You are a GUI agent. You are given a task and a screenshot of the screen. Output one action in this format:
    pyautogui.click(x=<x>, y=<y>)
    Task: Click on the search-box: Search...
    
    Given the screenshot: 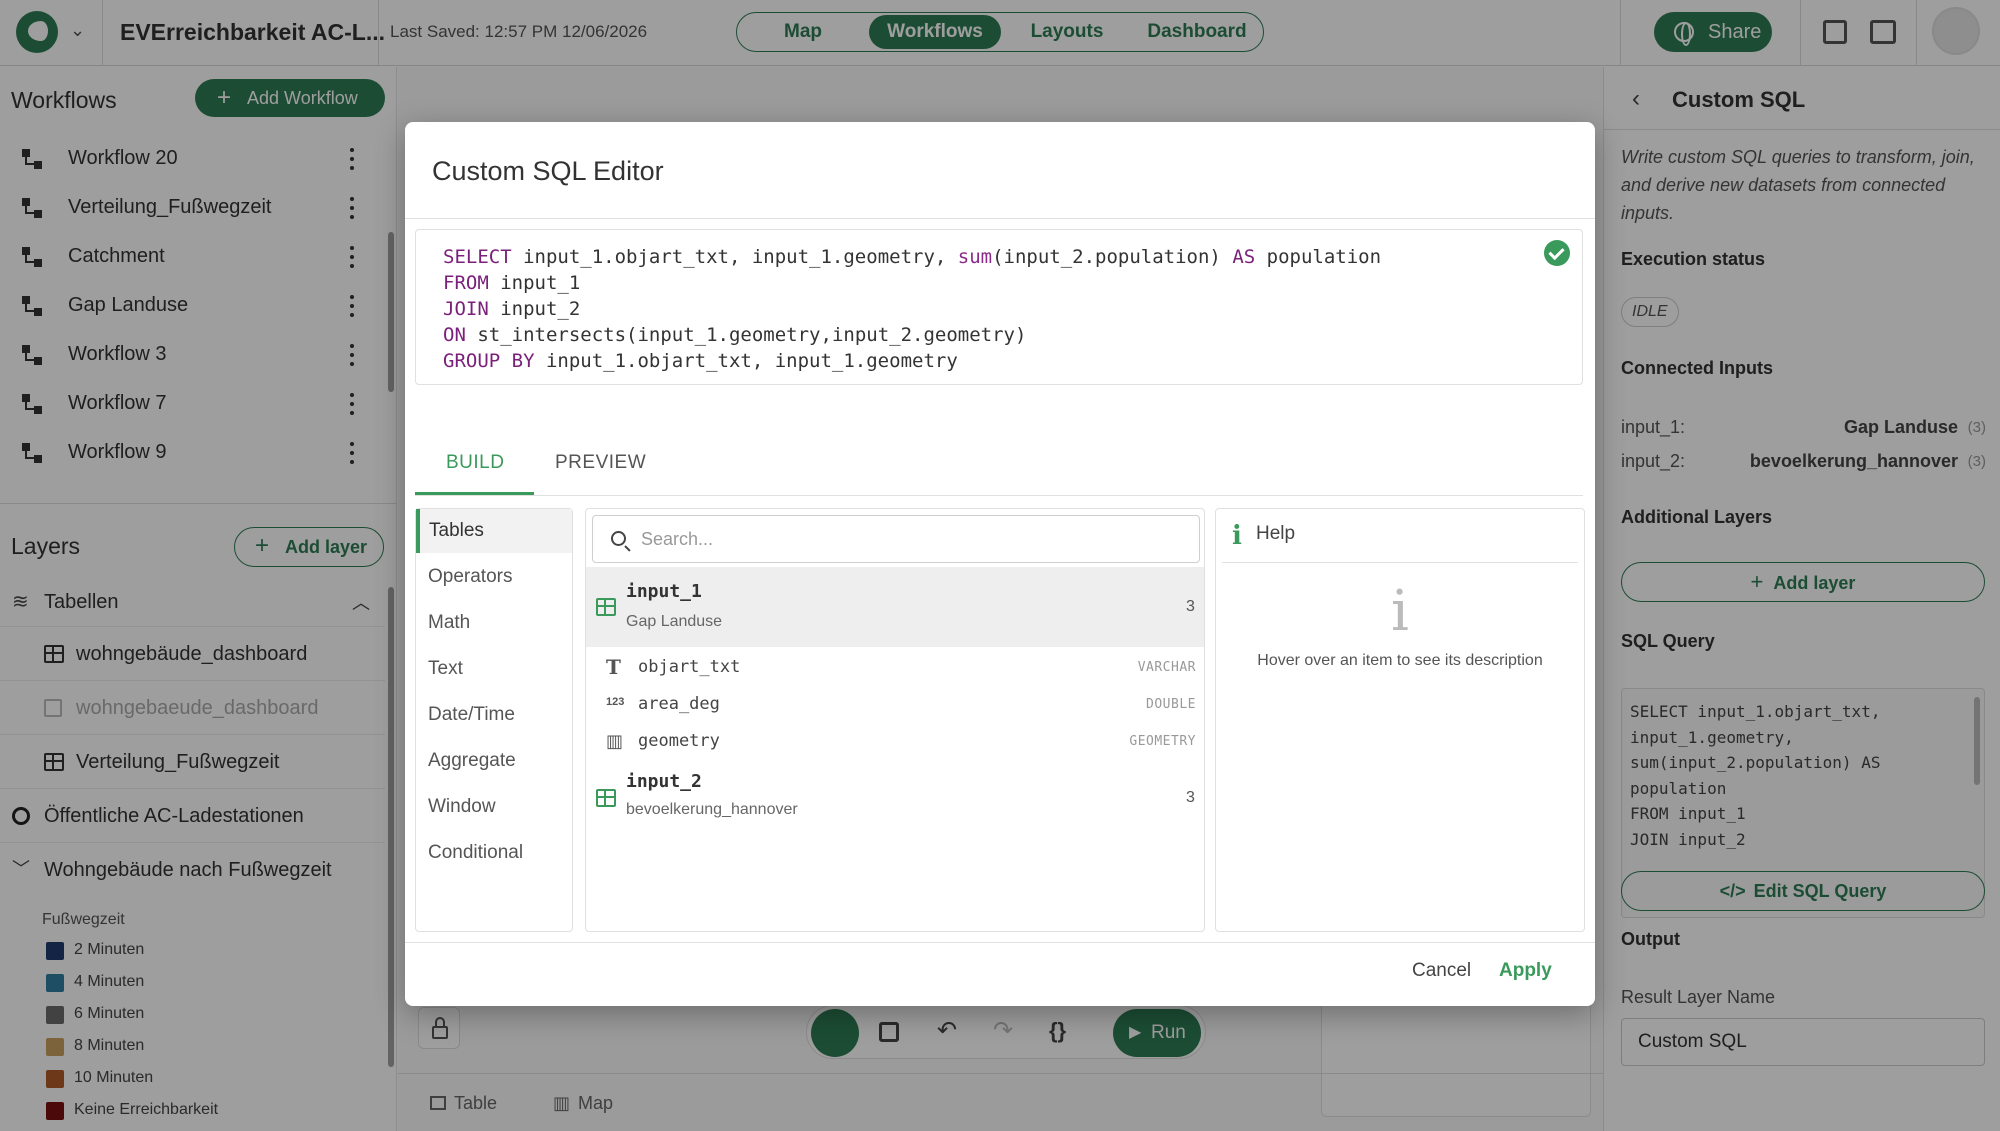 What is the action you would take?
    pyautogui.click(x=896, y=539)
    